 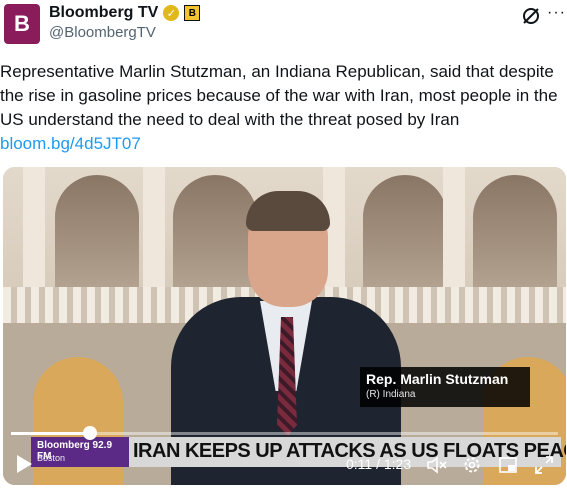 I want to click on mute-icon, so click(x=437, y=465).